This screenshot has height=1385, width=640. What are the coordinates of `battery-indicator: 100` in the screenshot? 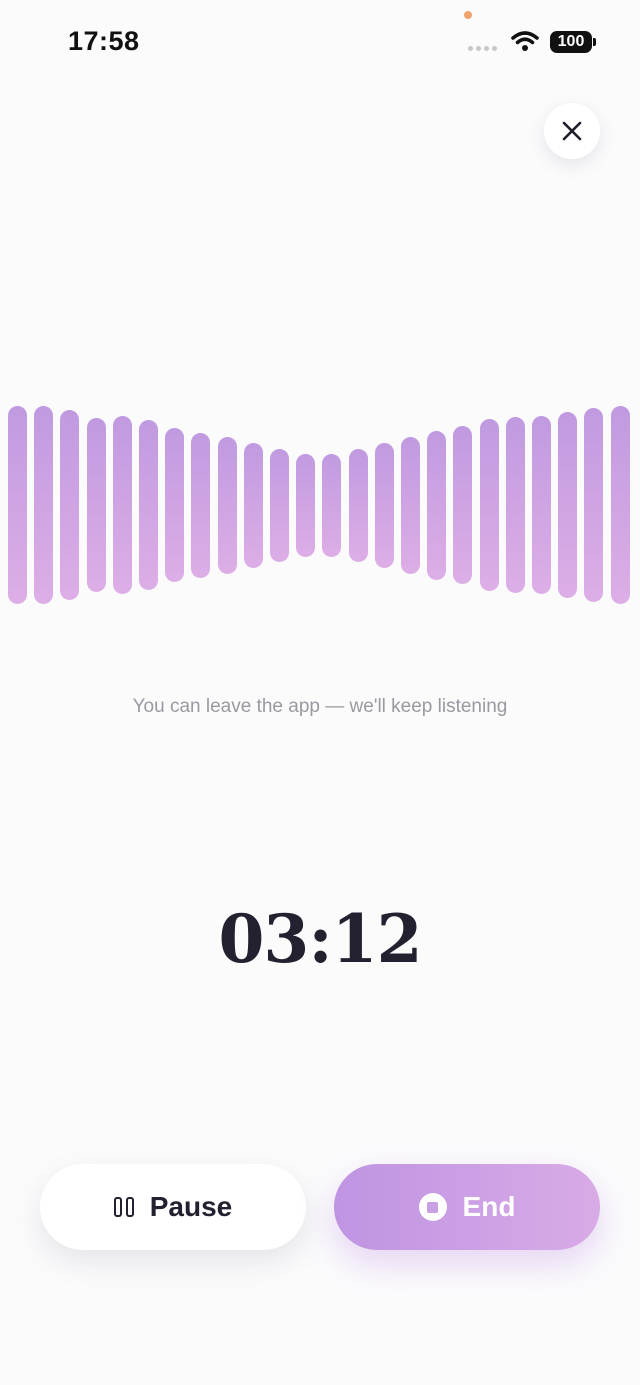 It's located at (571, 42).